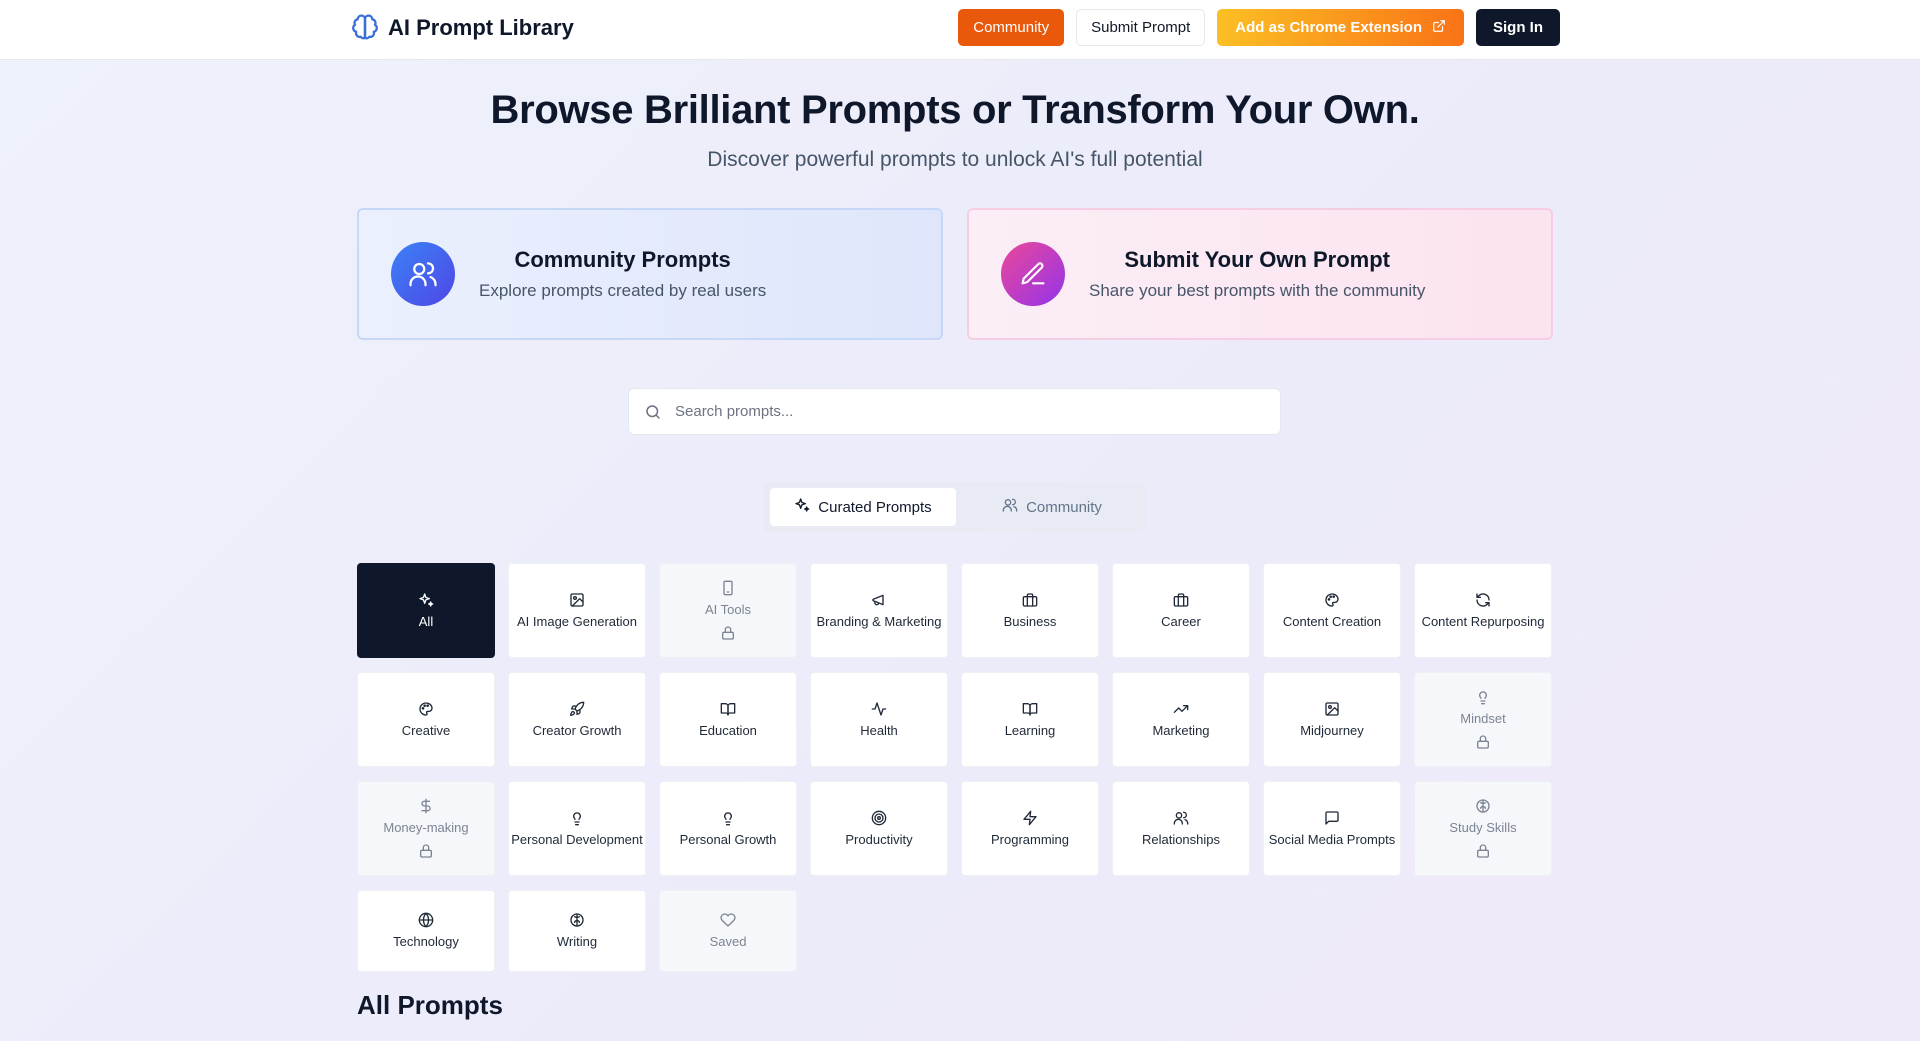  I want to click on pencil-icon, so click(1033, 274).